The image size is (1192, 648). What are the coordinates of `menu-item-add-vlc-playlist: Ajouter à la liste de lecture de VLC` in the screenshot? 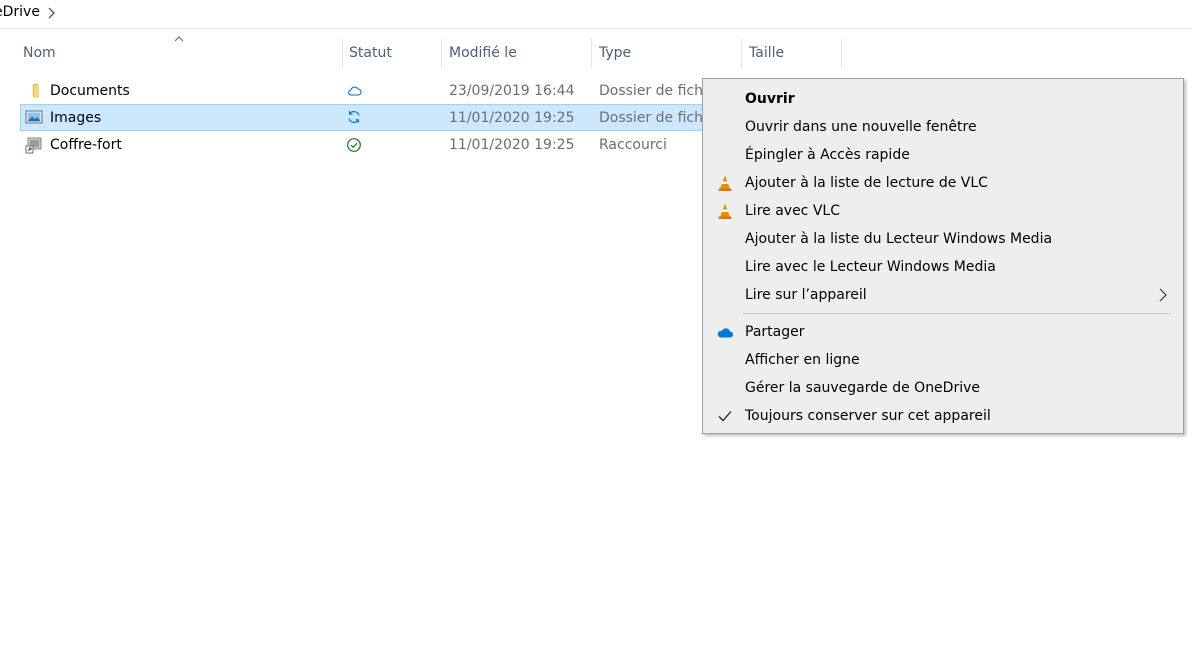 It's located at (943, 183).